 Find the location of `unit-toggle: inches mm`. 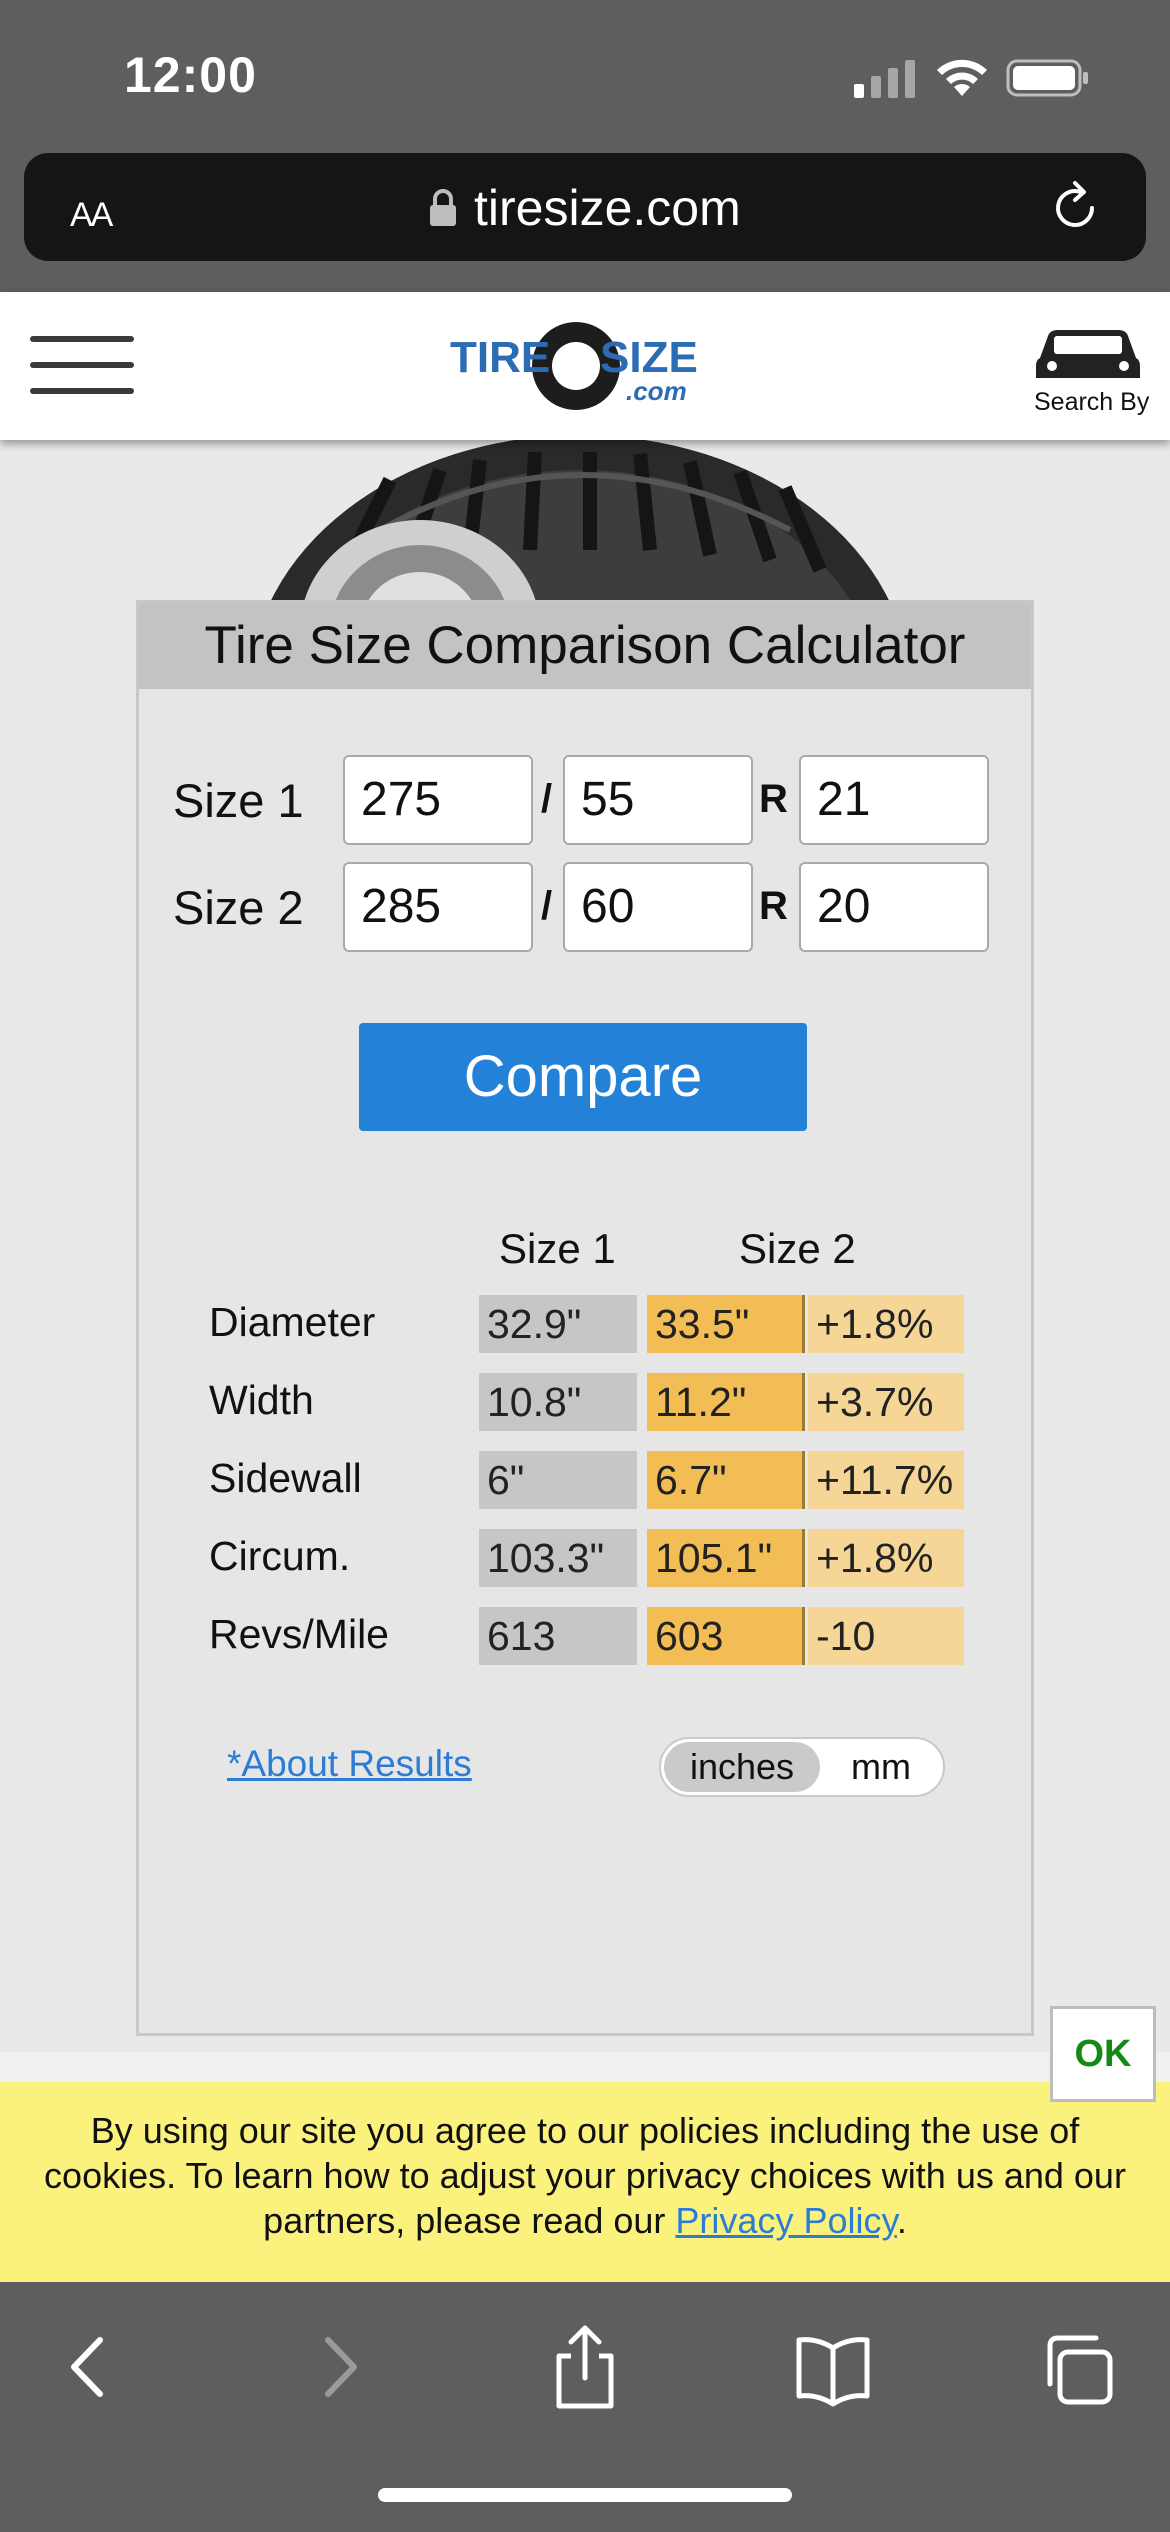

unit-toggle: inches mm is located at coordinates (802, 1767).